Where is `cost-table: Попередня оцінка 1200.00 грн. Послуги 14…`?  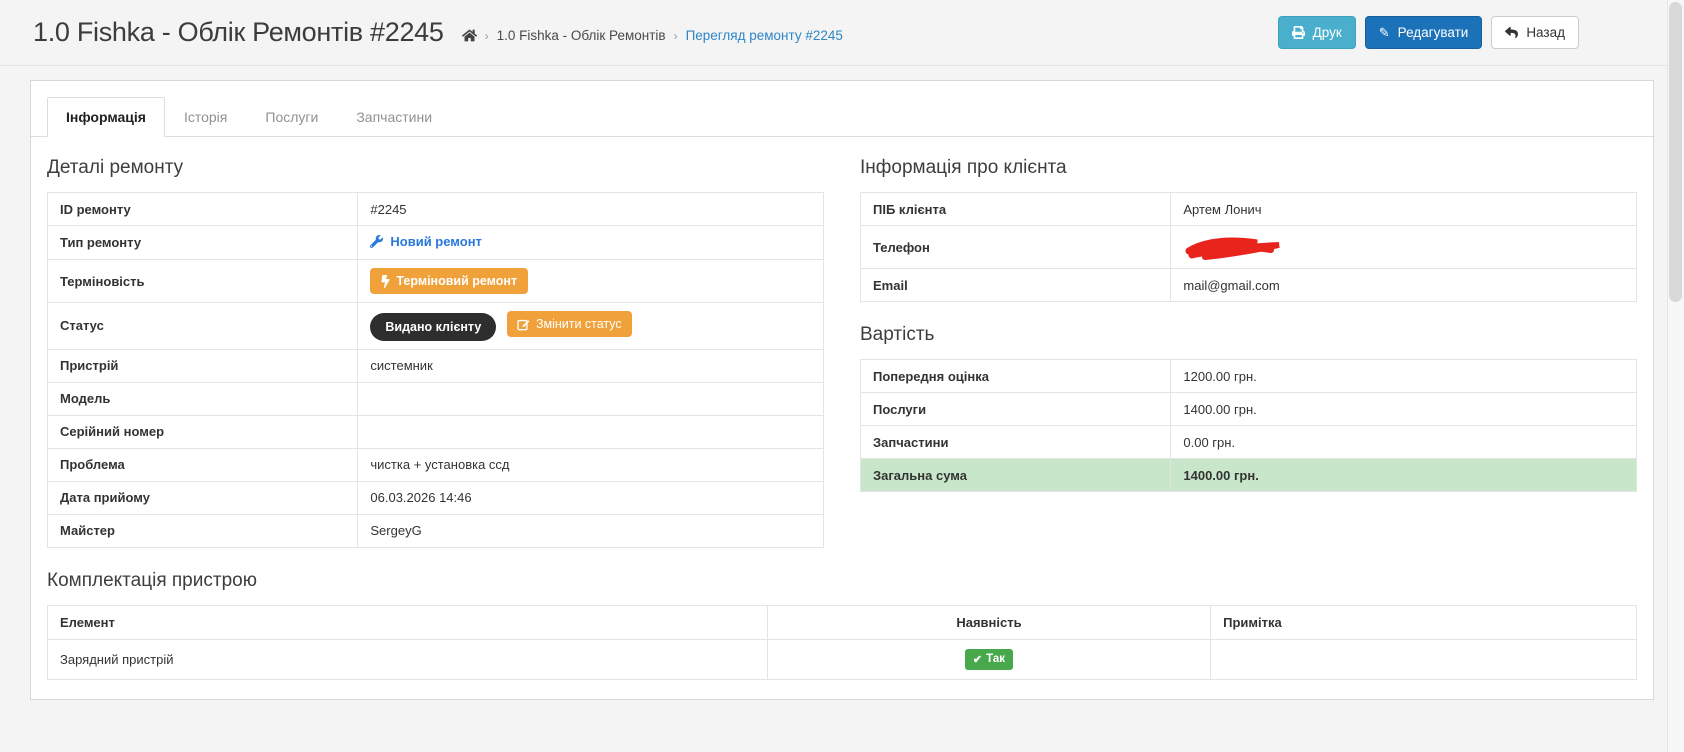 cost-table: Попередня оцінка 1200.00 грн. Послуги 14… is located at coordinates (1248, 425).